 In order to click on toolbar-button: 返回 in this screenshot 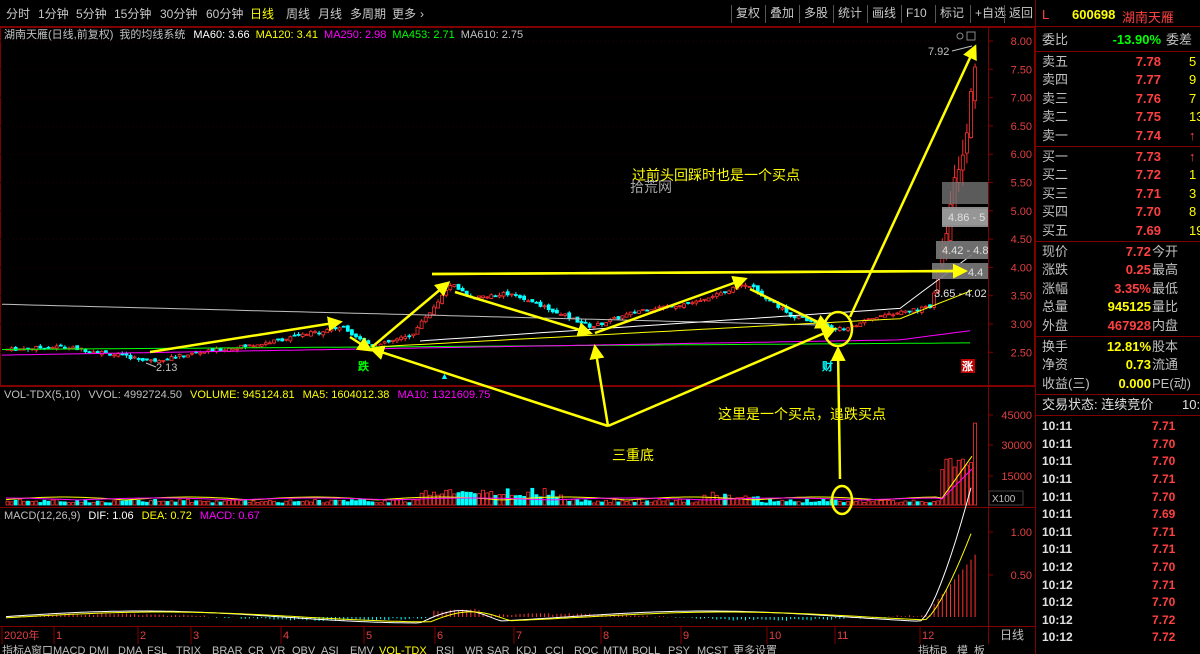, I will do `click(1020, 14)`.